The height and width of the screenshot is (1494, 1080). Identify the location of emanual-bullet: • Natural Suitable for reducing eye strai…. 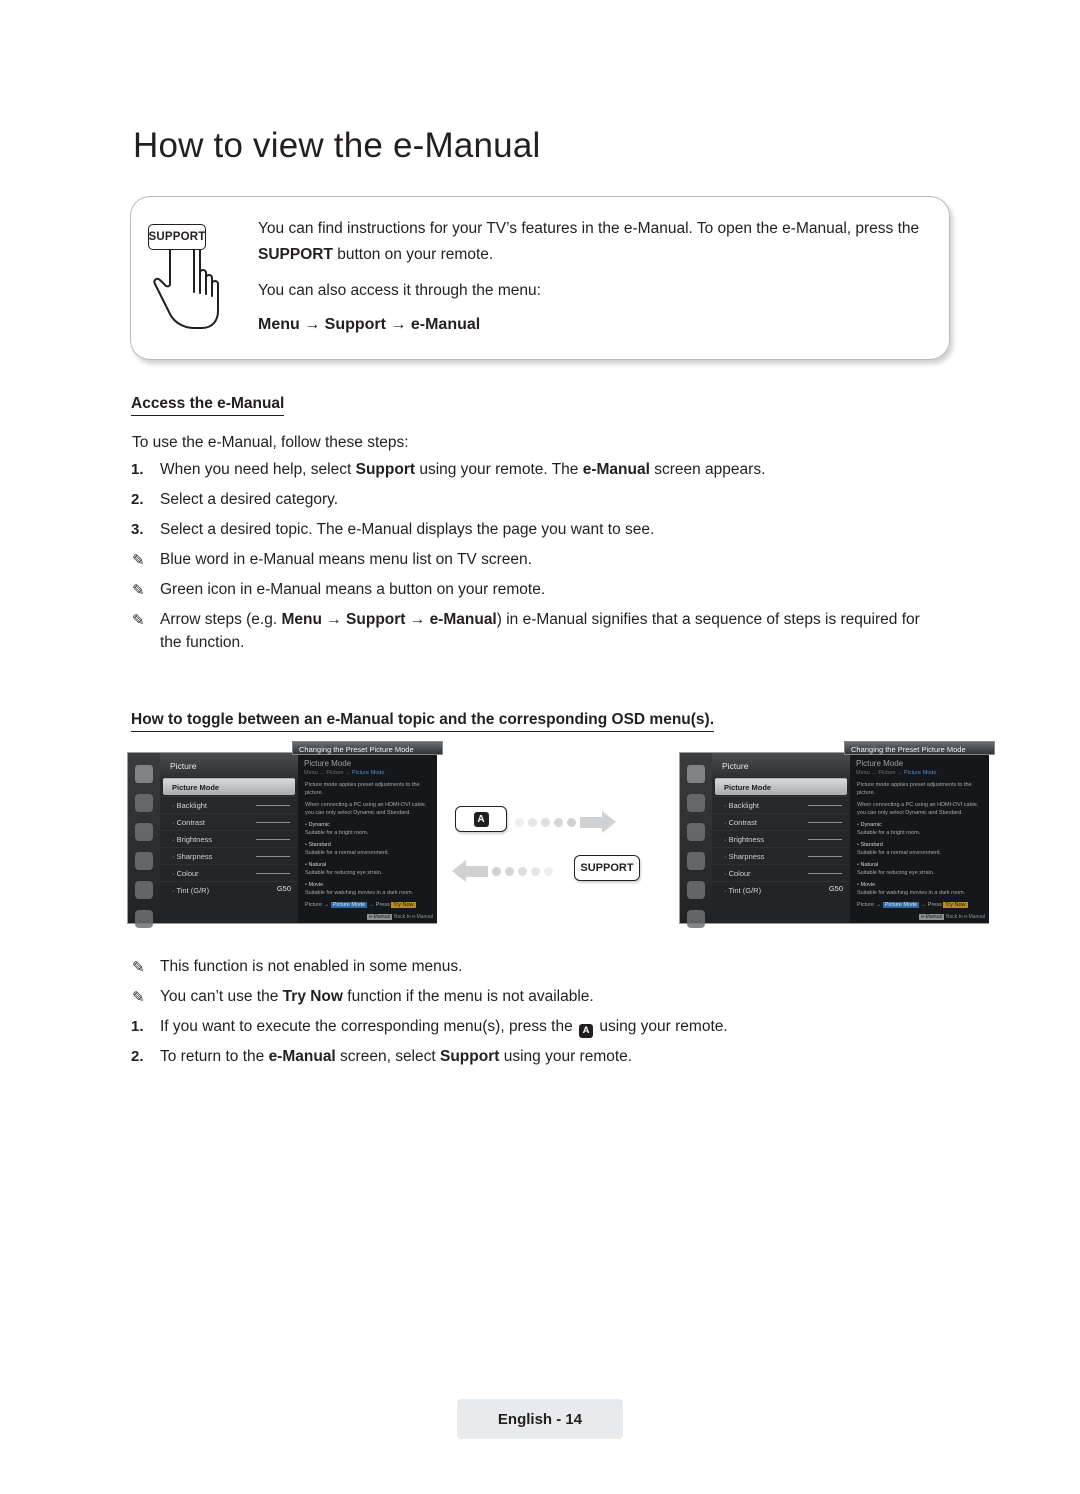
(896, 869).